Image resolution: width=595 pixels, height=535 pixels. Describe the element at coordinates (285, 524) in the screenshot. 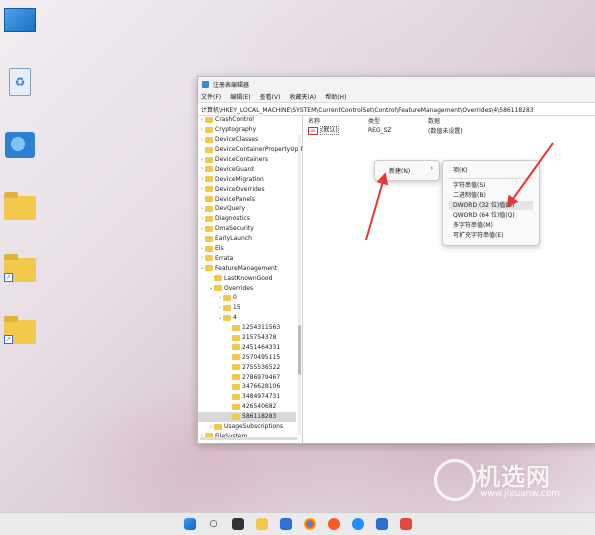

I see `store-icon` at that location.